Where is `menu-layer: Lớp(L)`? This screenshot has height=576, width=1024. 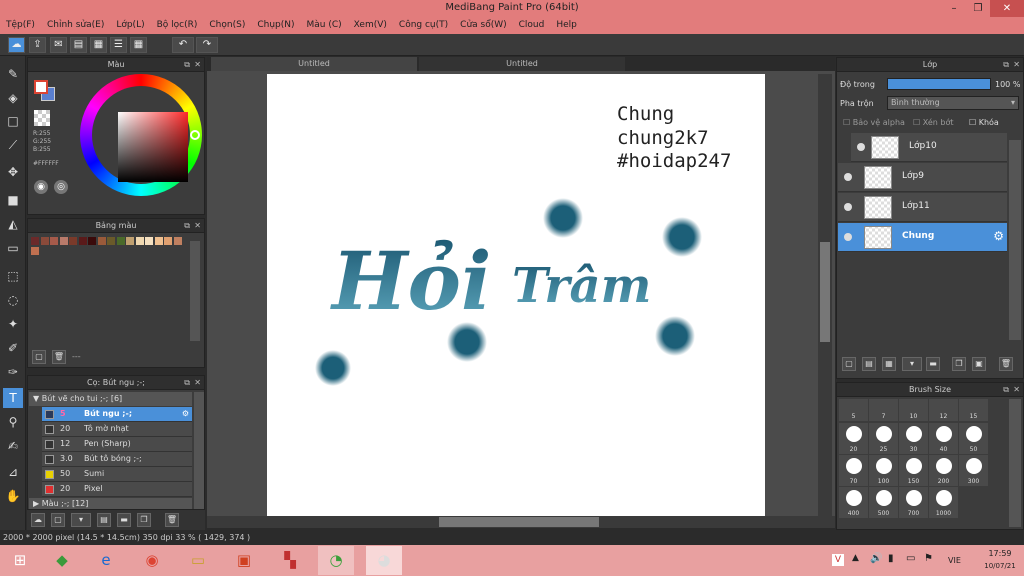 menu-layer: Lớp(L) is located at coordinates (130, 25).